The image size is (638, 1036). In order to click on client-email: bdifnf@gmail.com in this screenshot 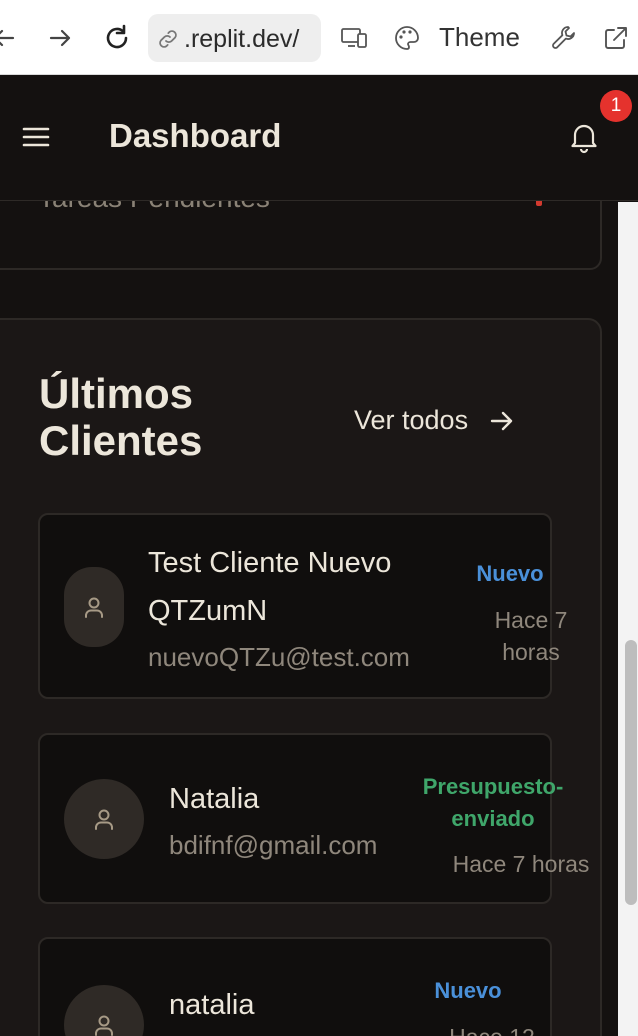, I will do `click(273, 845)`.